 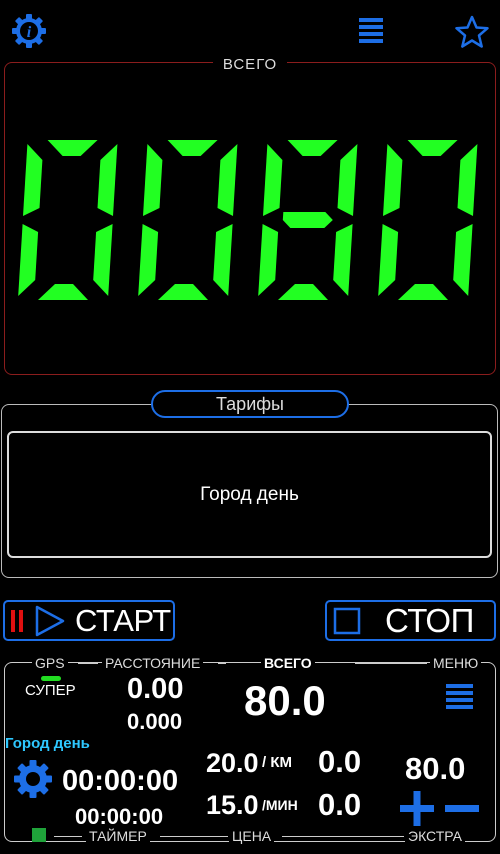 I want to click on digit-0-segment-e, so click(x=28, y=260).